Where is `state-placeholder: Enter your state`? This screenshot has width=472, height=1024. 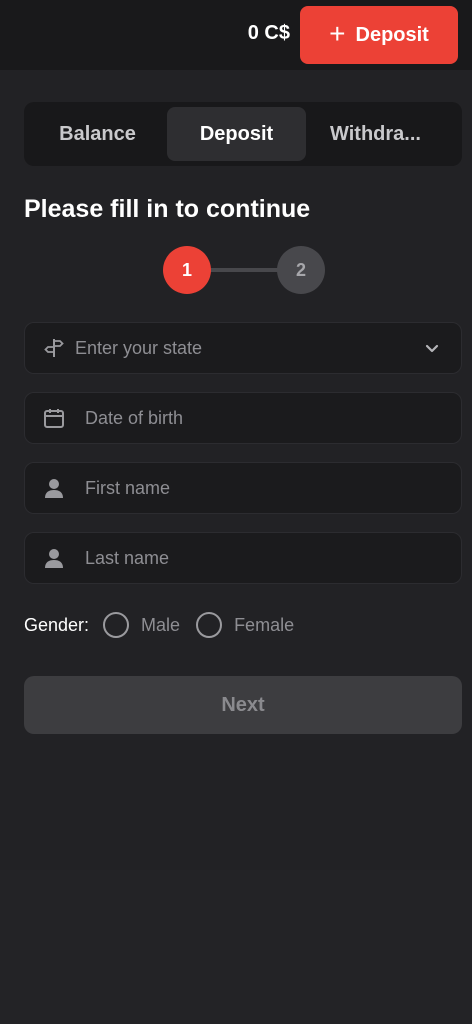 state-placeholder: Enter your state is located at coordinates (139, 347).